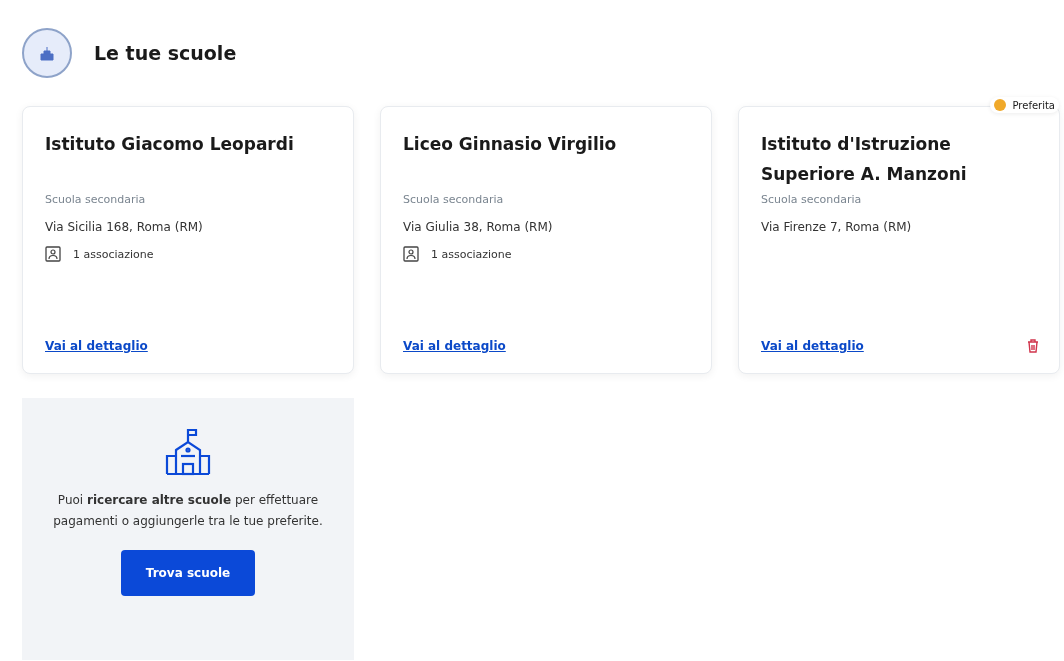 This screenshot has width=1064, height=661. What do you see at coordinates (837, 227) in the screenshot?
I see `school-address: Via Firenze 7, Roma (RM)` at bounding box center [837, 227].